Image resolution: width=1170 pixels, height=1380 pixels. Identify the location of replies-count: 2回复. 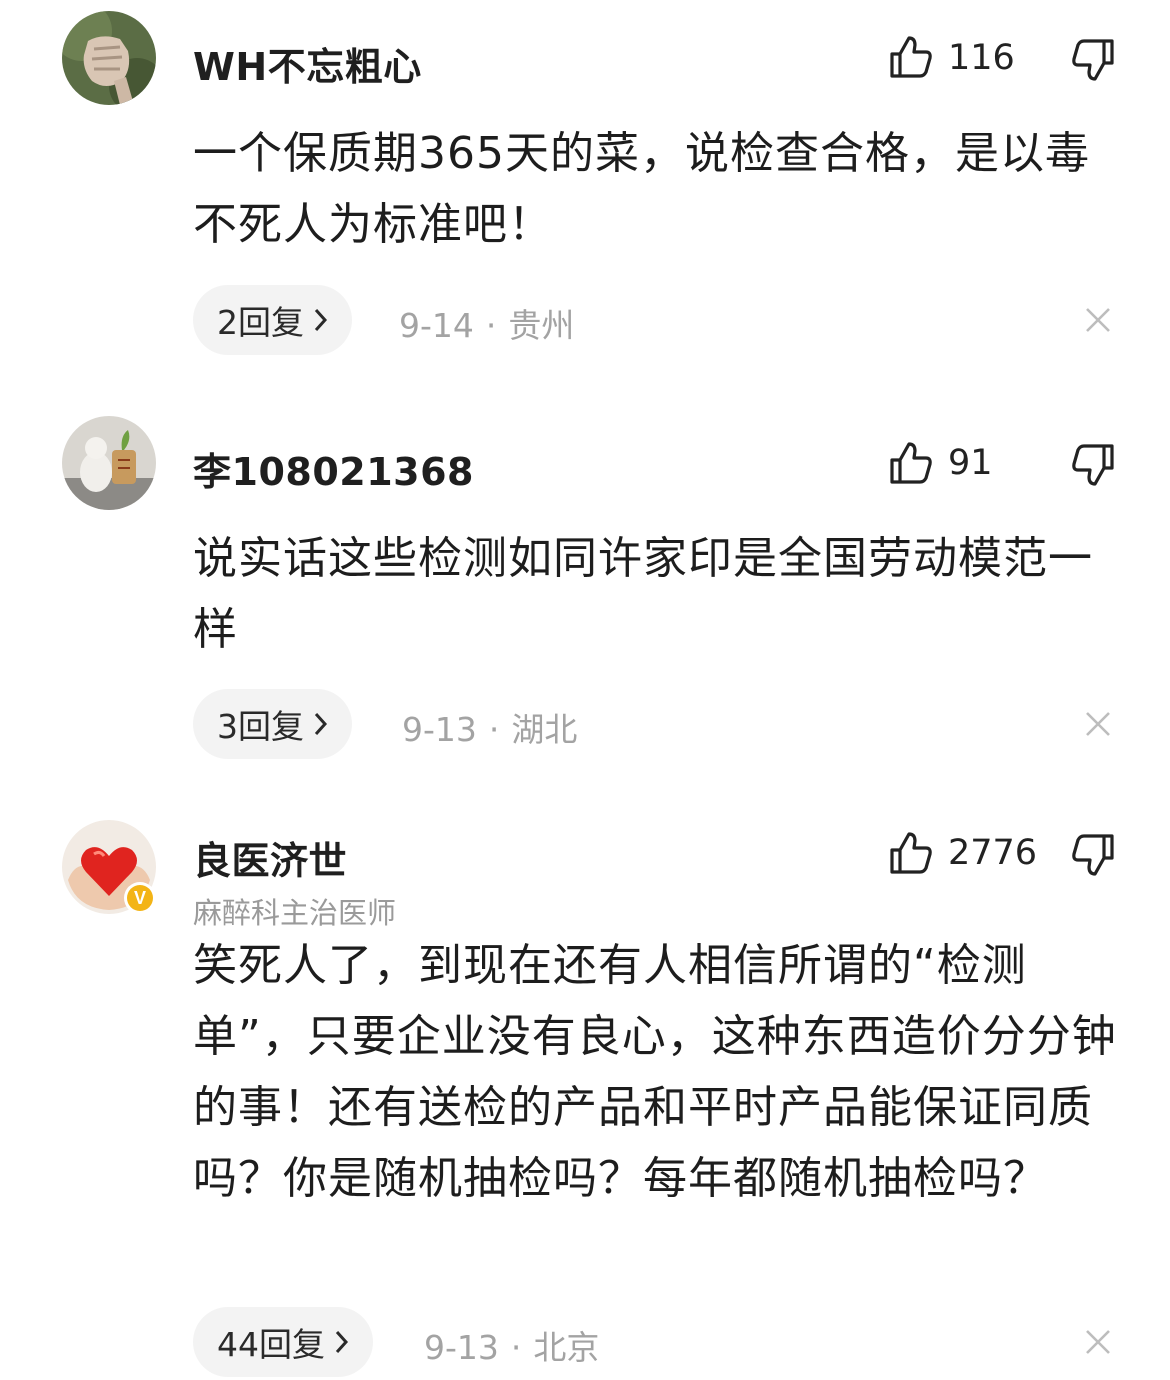
(260, 322).